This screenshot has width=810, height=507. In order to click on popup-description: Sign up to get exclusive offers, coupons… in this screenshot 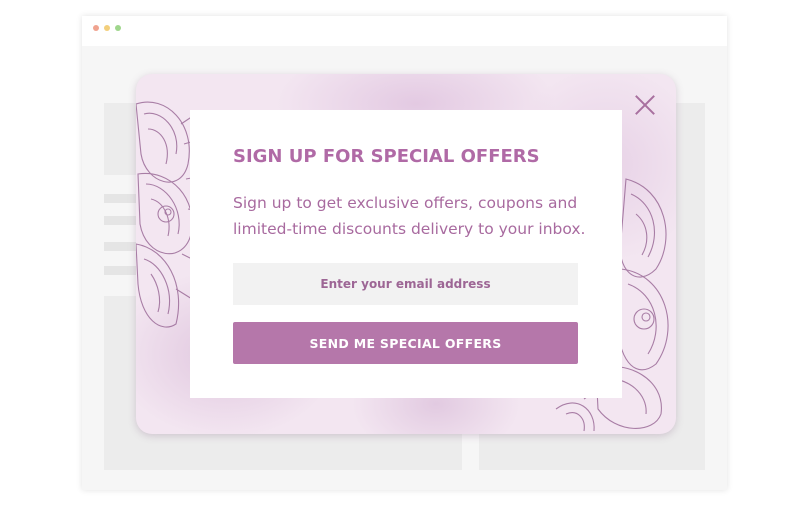, I will do `click(409, 216)`.